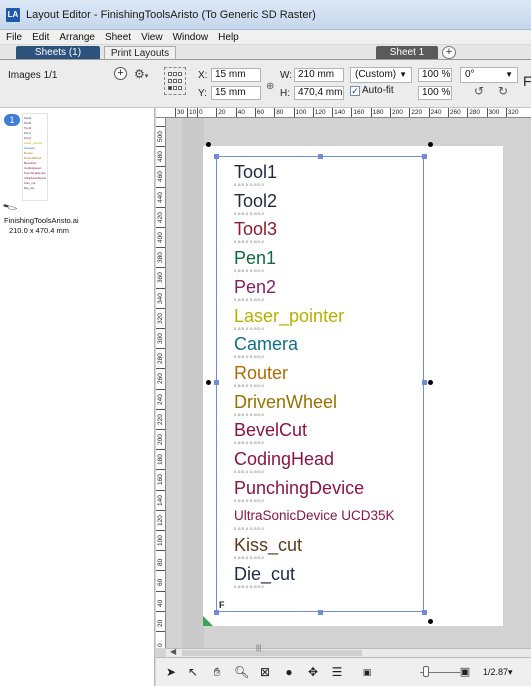 Image resolution: width=531 pixels, height=686 pixels. What do you see at coordinates (489, 75) in the screenshot?
I see `rotation-select: 0° ▼` at bounding box center [489, 75].